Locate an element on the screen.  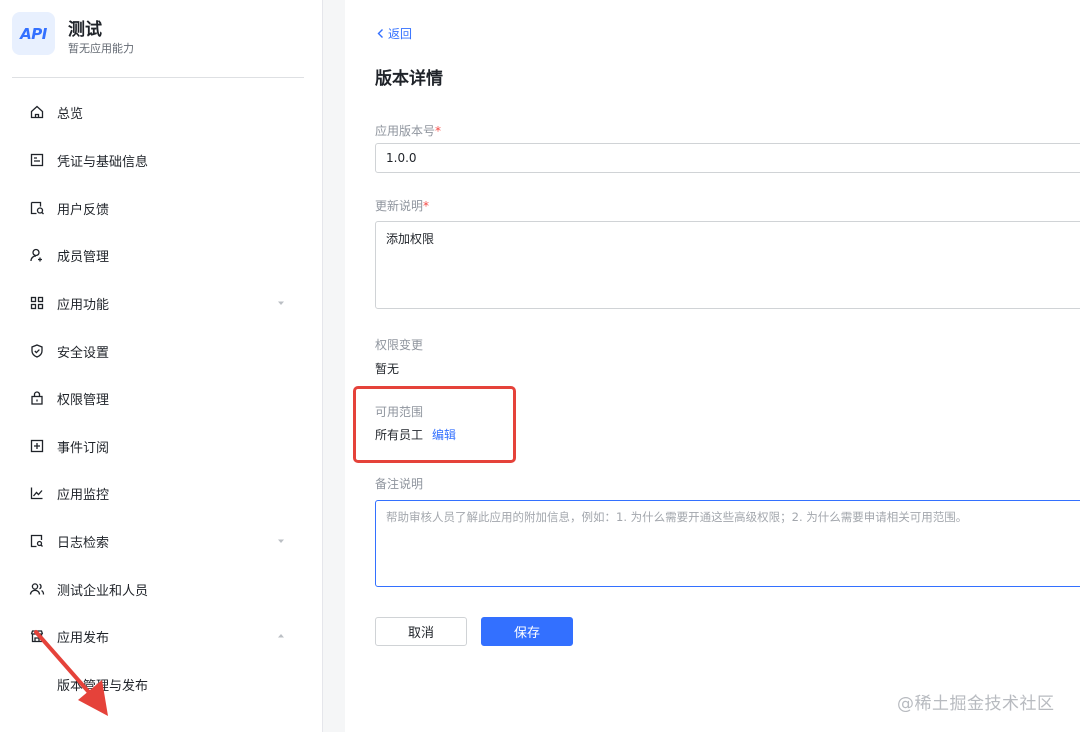
lock-icon is located at coordinates (37, 398).